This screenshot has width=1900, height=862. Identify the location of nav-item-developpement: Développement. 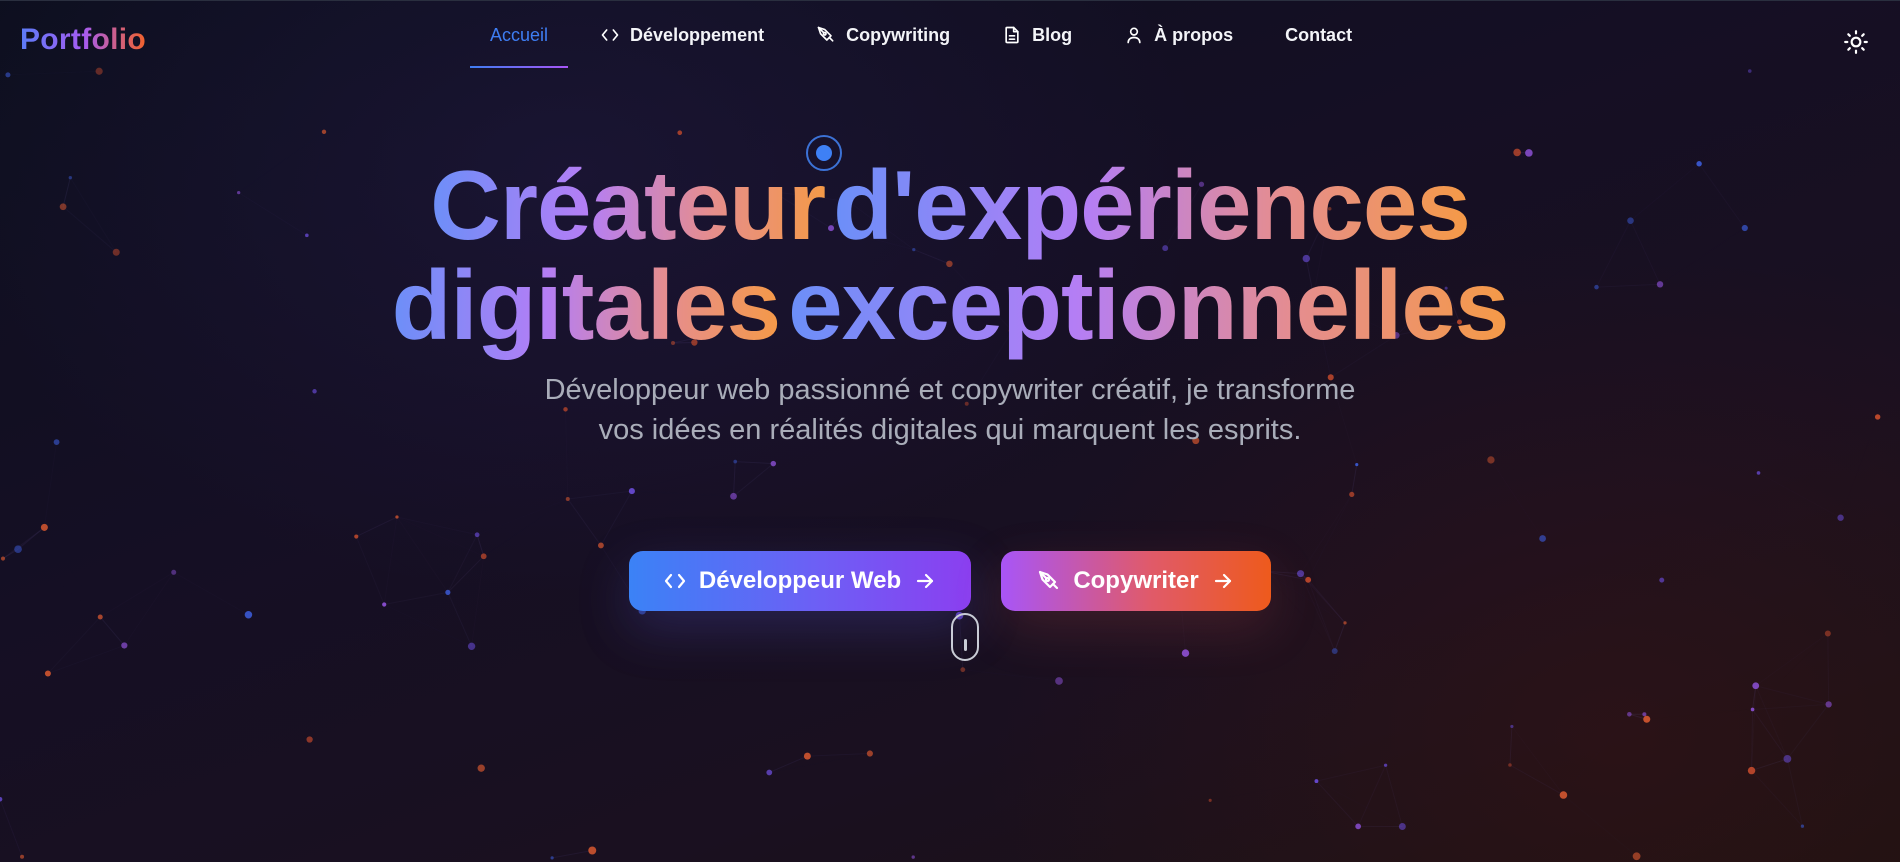
(682, 35).